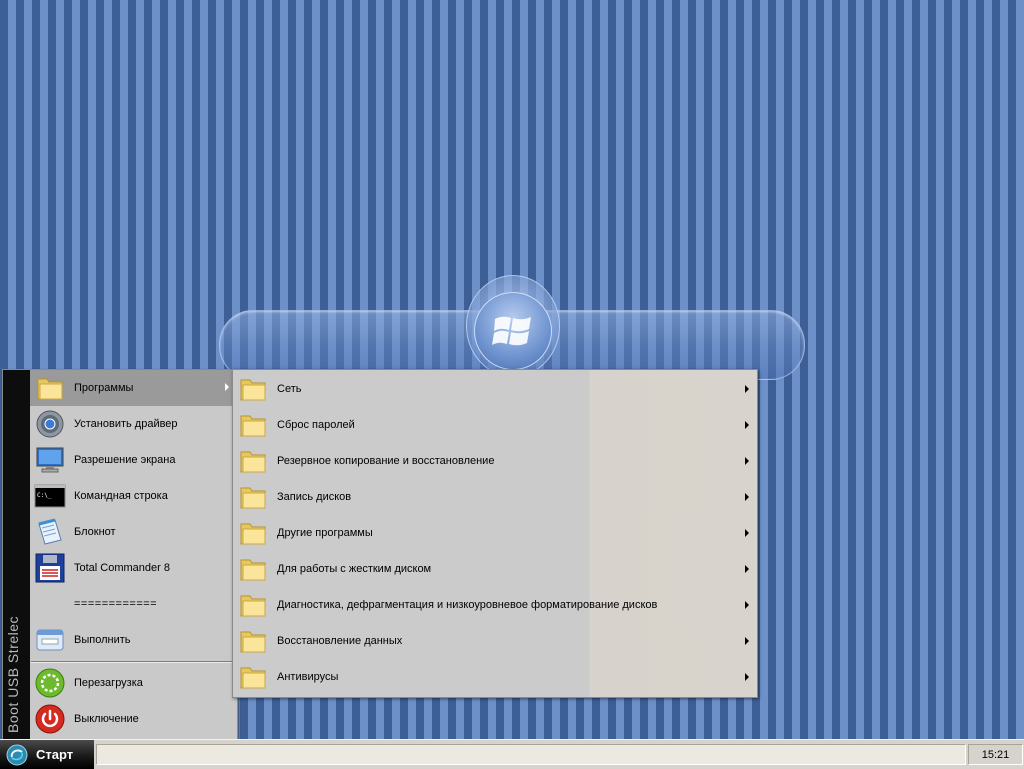  What do you see at coordinates (314, 497) in the screenshot?
I see `submenu-item-label: Запись дисков` at bounding box center [314, 497].